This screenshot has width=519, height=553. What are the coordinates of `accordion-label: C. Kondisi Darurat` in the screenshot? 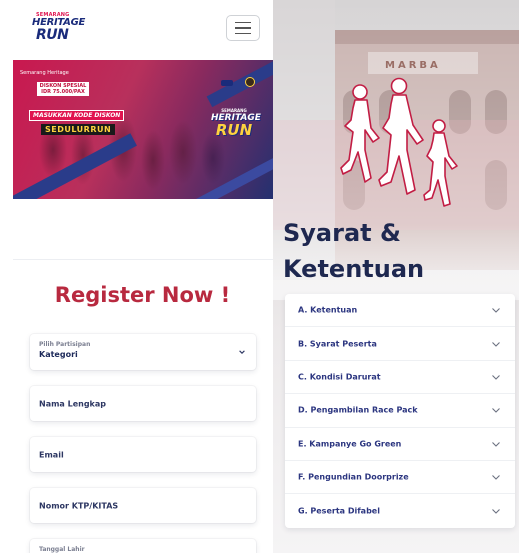 It's located at (339, 377).